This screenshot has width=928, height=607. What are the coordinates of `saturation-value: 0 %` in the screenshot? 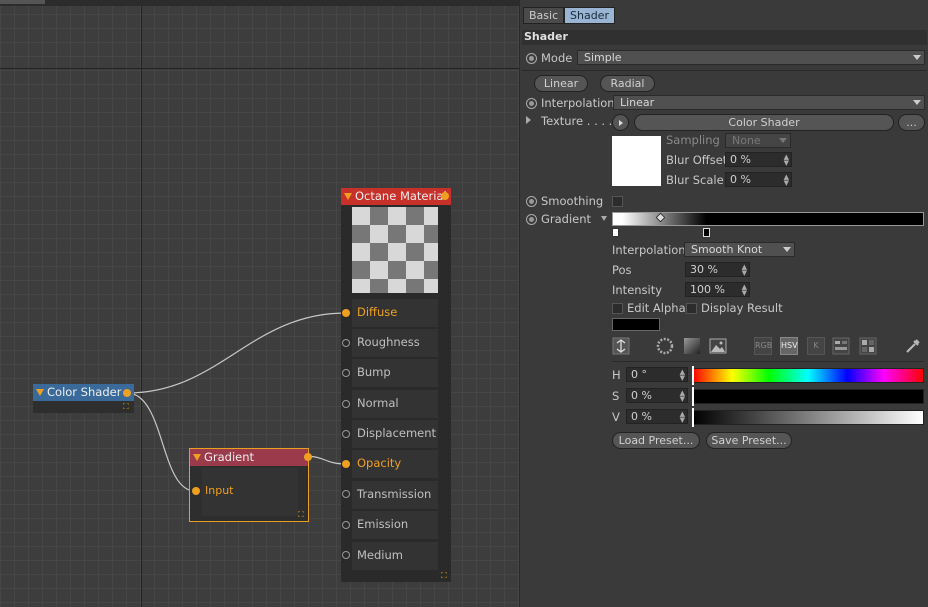 It's located at (641, 395).